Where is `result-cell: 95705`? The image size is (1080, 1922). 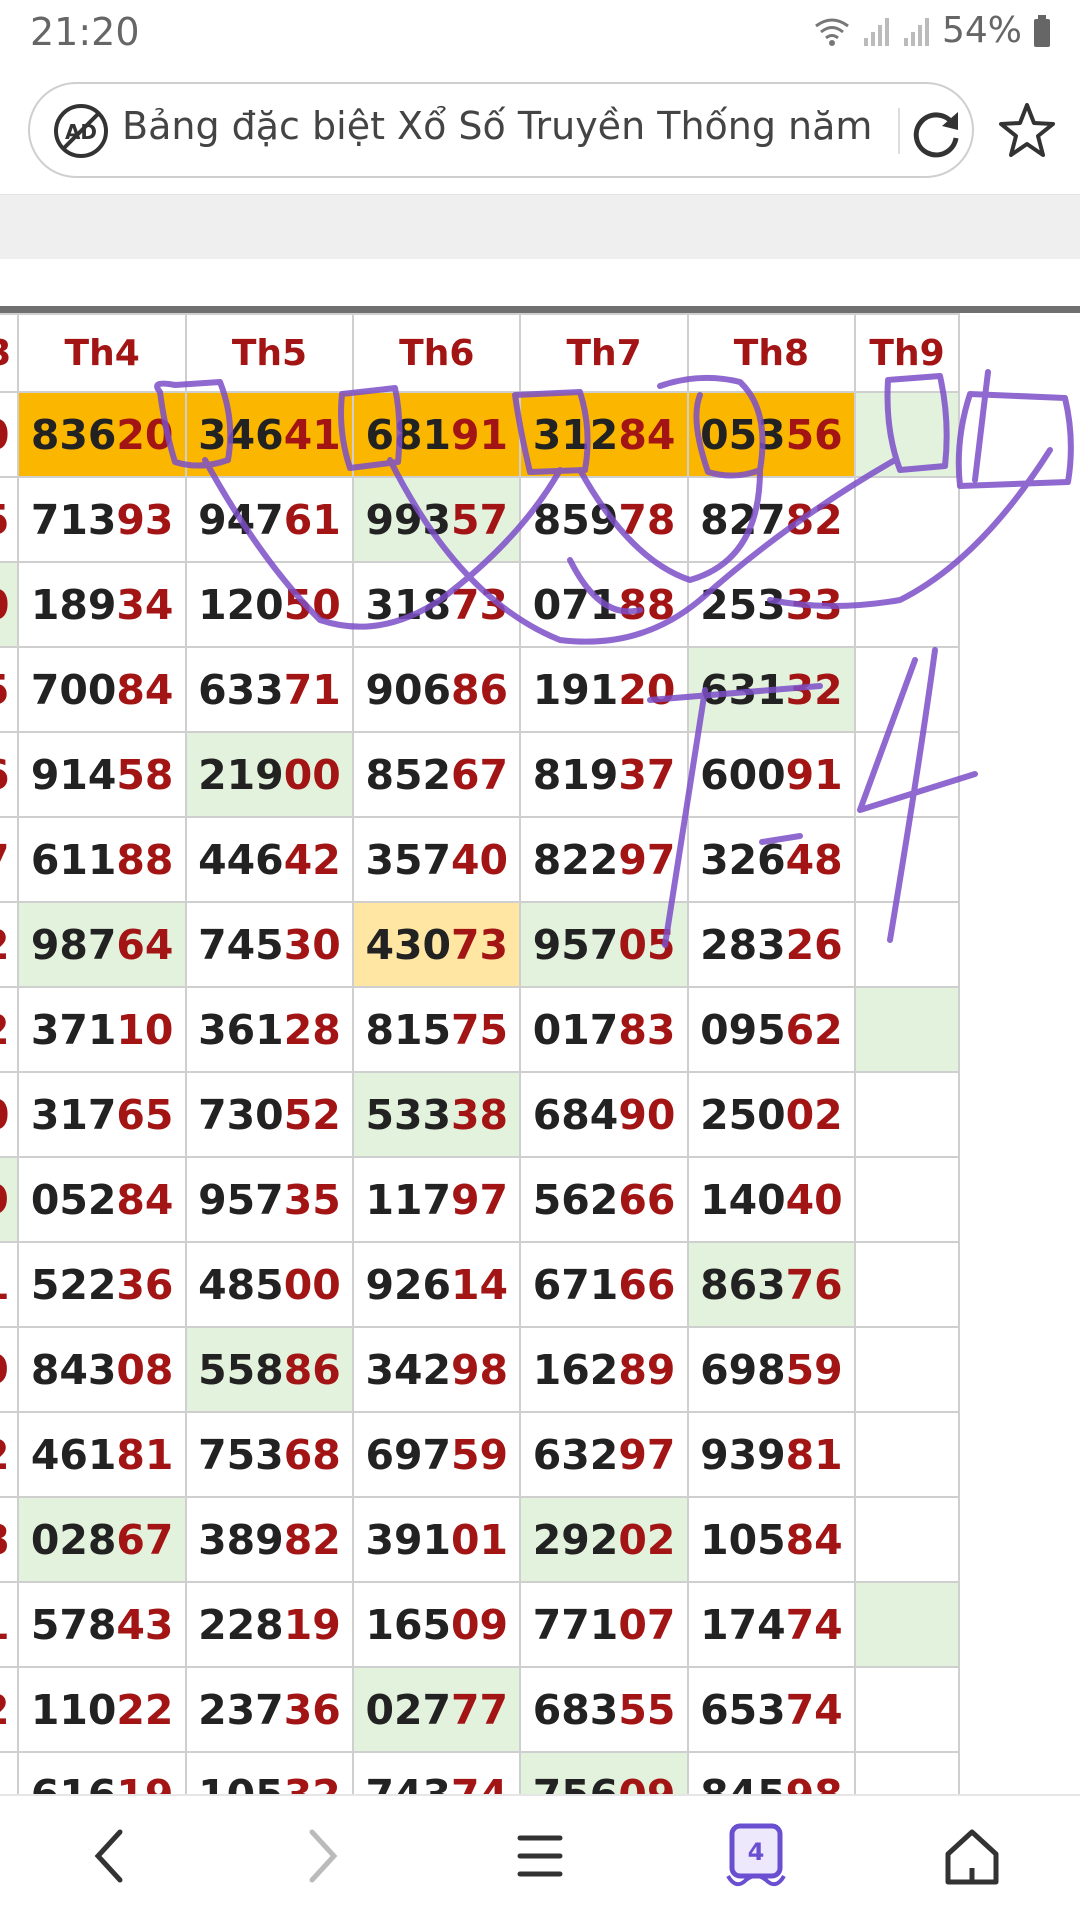
result-cell: 95705 is located at coordinates (604, 944).